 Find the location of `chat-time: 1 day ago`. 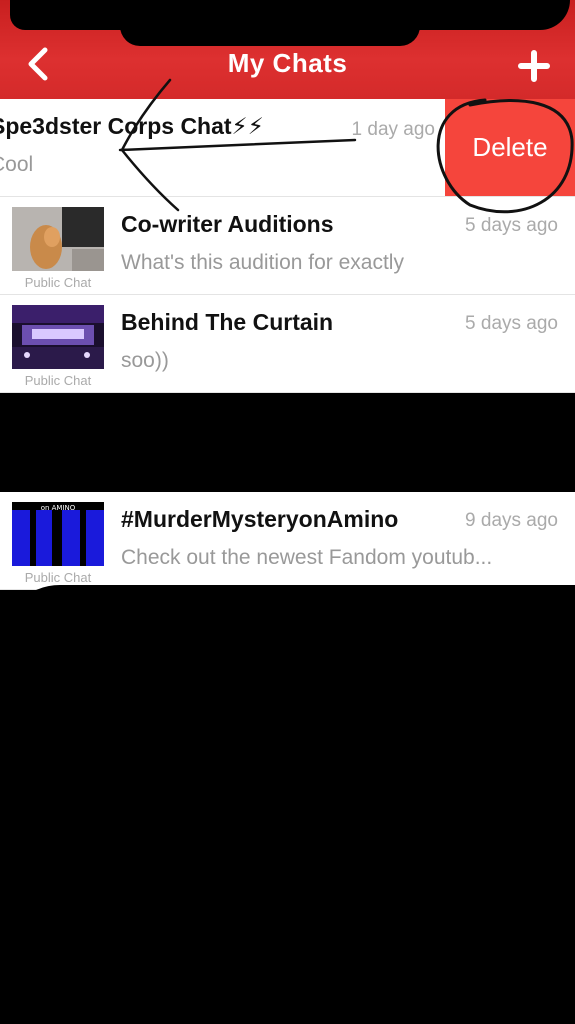

chat-time: 1 day ago is located at coordinates (393, 129).